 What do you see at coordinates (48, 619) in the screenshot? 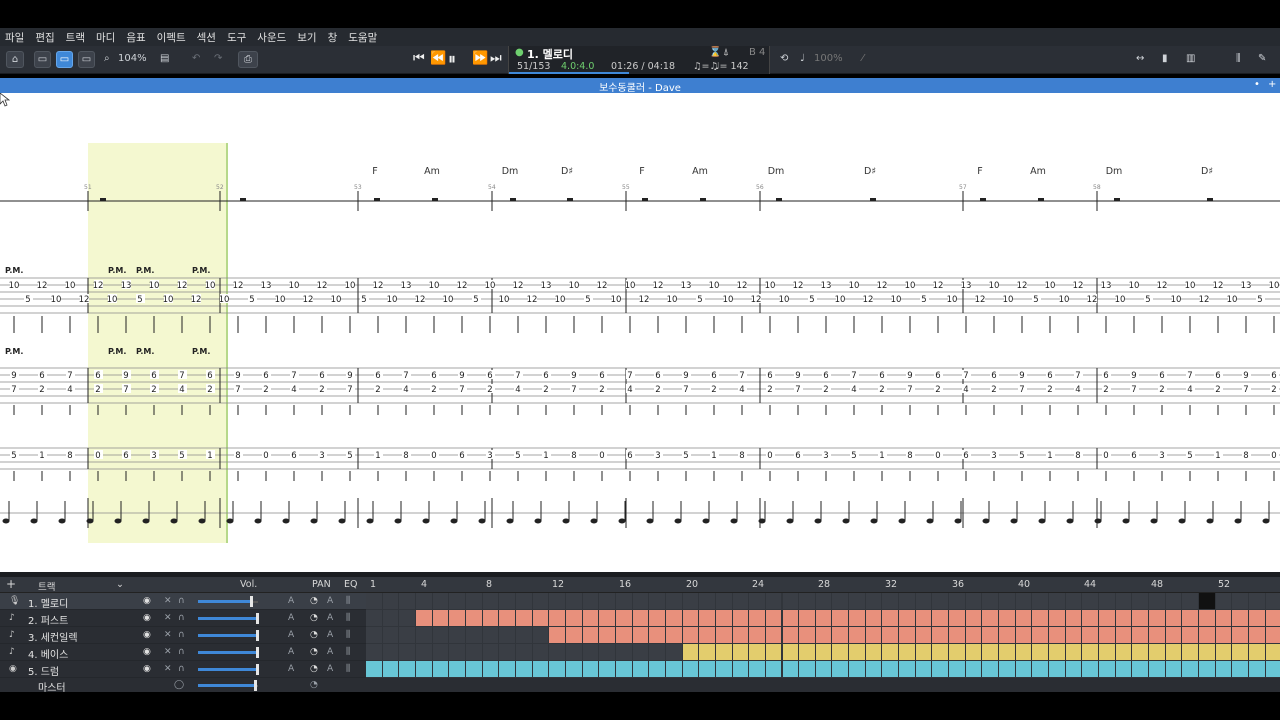
I see `track-name: 2. 퍼스트` at bounding box center [48, 619].